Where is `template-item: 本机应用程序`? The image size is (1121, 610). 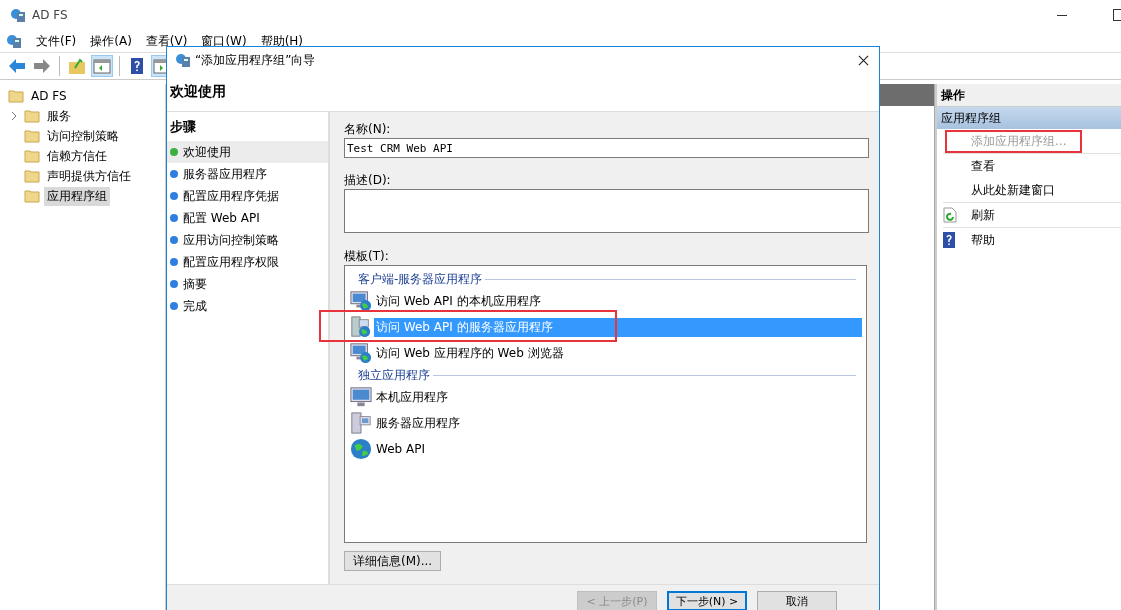
template-item: 本机应用程序 is located at coordinates (412, 397).